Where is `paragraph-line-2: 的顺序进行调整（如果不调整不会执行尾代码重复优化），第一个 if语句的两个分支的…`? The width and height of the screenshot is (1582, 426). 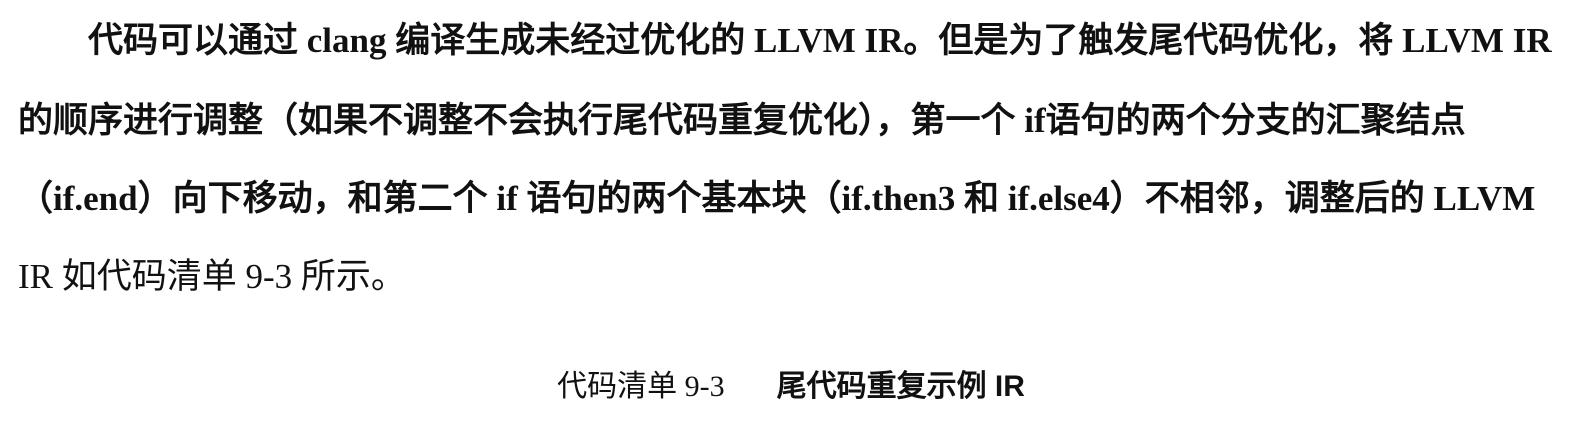
paragraph-line-2: 的顺序进行调整（如果不调整不会执行尾代码重复优化），第一个 if语句的两个分支的… is located at coordinates (742, 120).